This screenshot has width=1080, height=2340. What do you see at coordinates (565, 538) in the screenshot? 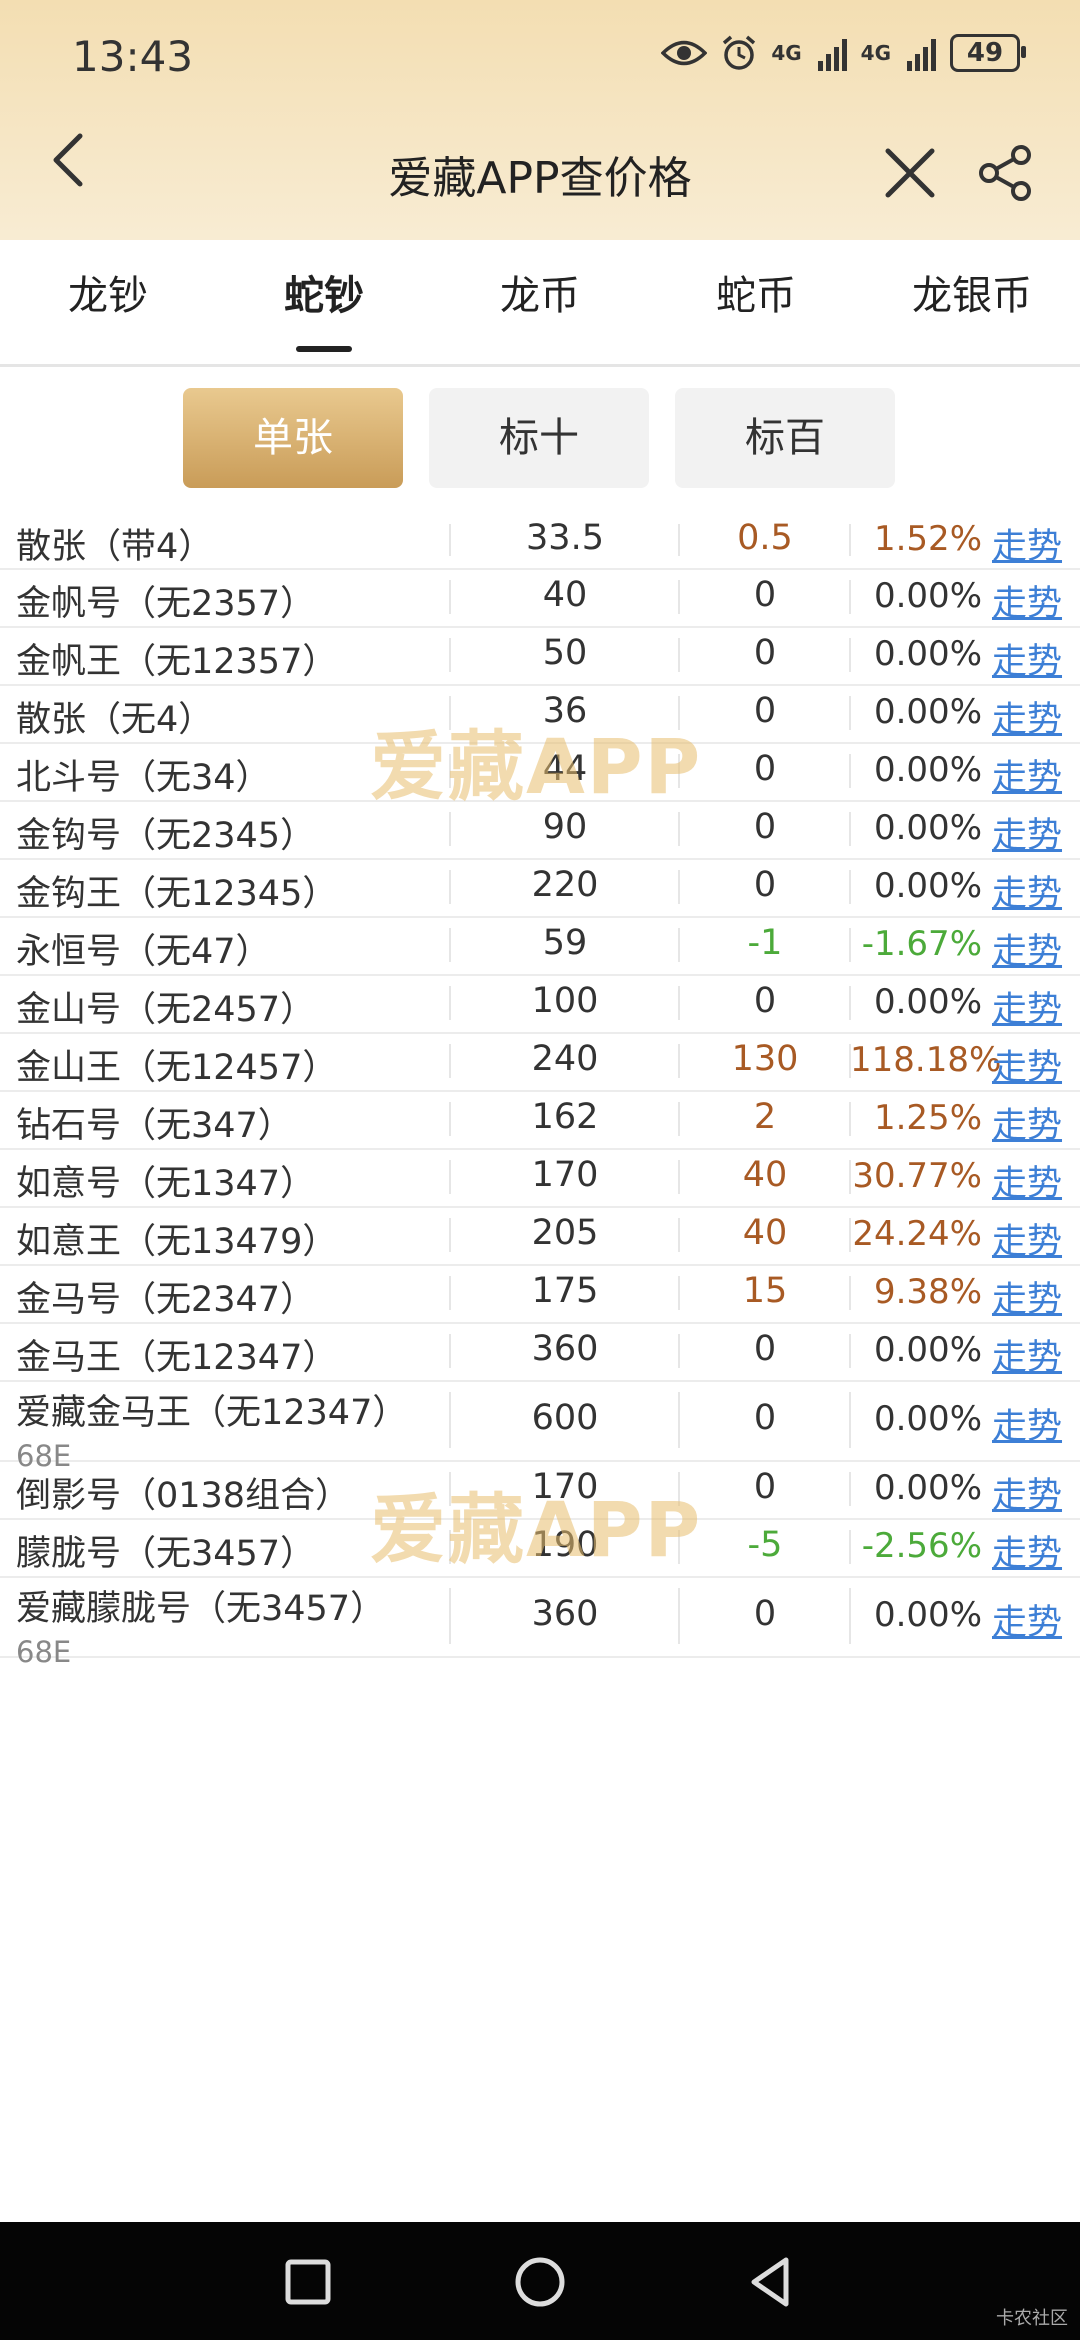
I see `item-price: 33.5` at bounding box center [565, 538].